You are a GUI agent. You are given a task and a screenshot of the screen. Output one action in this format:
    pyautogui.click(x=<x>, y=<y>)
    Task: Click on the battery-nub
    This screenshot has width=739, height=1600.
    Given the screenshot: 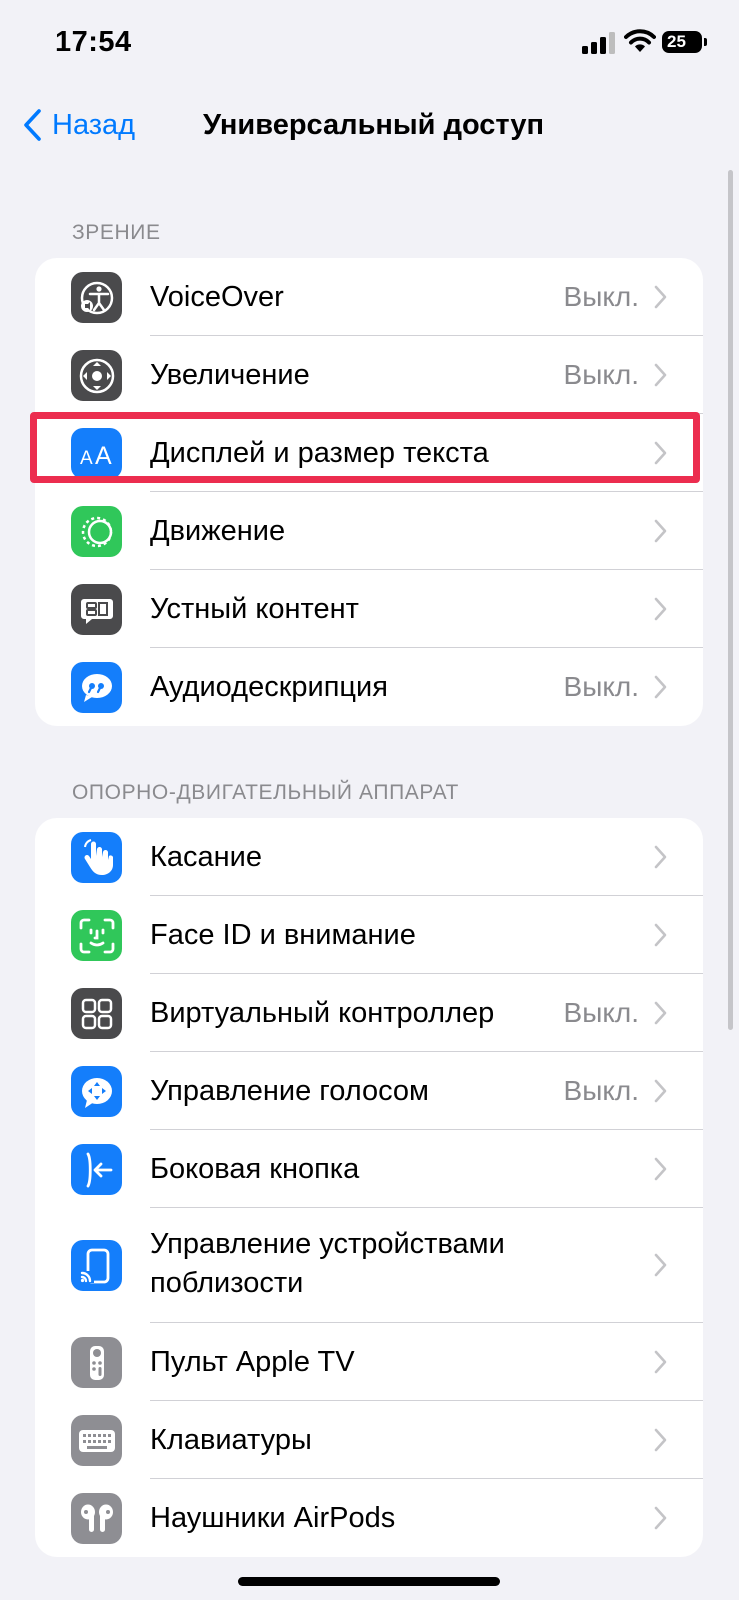 What is the action you would take?
    pyautogui.click(x=705, y=42)
    